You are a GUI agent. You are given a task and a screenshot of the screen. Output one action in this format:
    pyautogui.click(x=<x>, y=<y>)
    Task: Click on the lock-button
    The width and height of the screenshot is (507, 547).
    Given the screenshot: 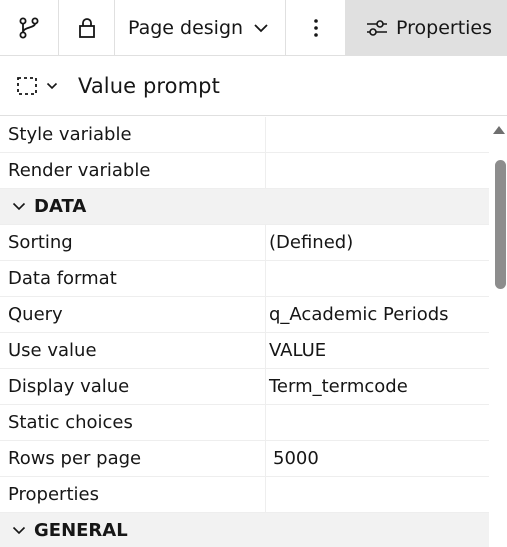 What is the action you would take?
    pyautogui.click(x=87, y=27)
    